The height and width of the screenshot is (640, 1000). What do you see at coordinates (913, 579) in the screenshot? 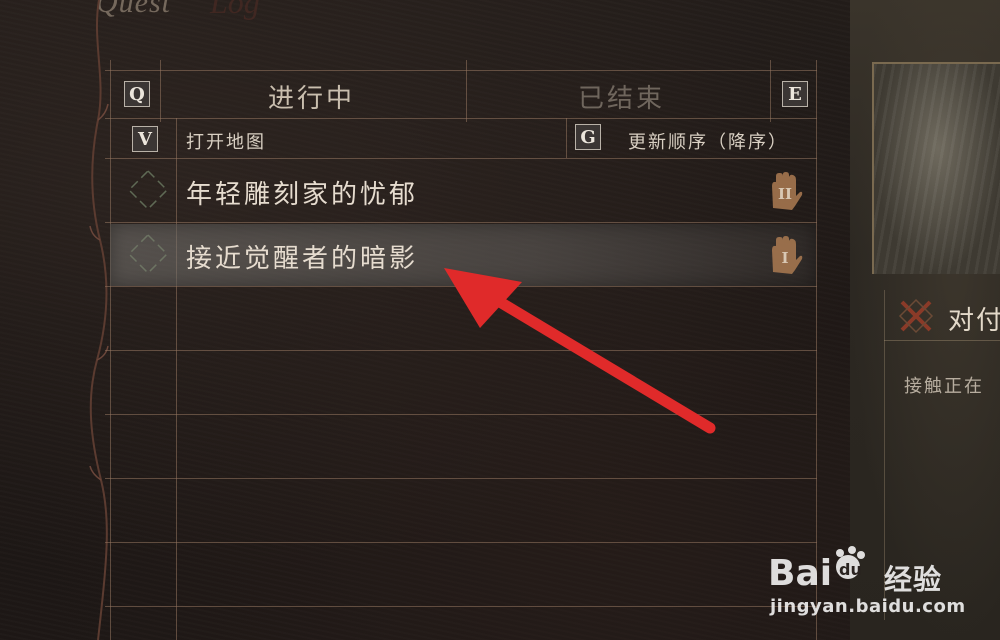
I see `watermark-brand: 经验` at bounding box center [913, 579].